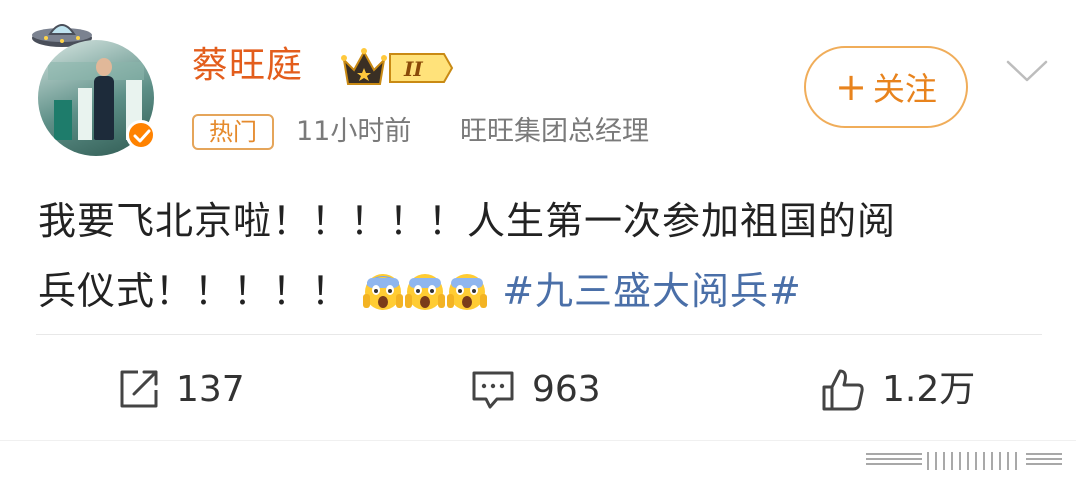 The image size is (1076, 484). Describe the element at coordinates (139, 389) in the screenshot. I see `repost-icon` at that location.